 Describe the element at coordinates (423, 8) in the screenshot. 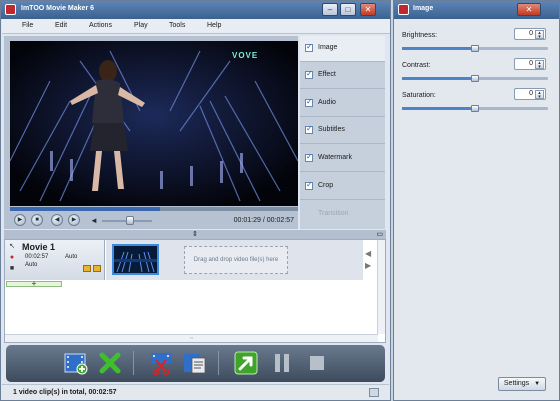

I see `image-window-title: Image` at that location.